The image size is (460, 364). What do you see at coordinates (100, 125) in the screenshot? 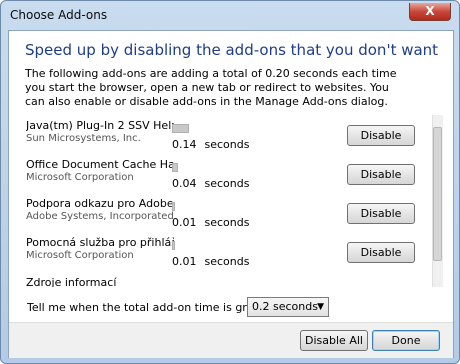
I see `addon-name: Java(tm) Plug-In 2 SSV Helper` at bounding box center [100, 125].